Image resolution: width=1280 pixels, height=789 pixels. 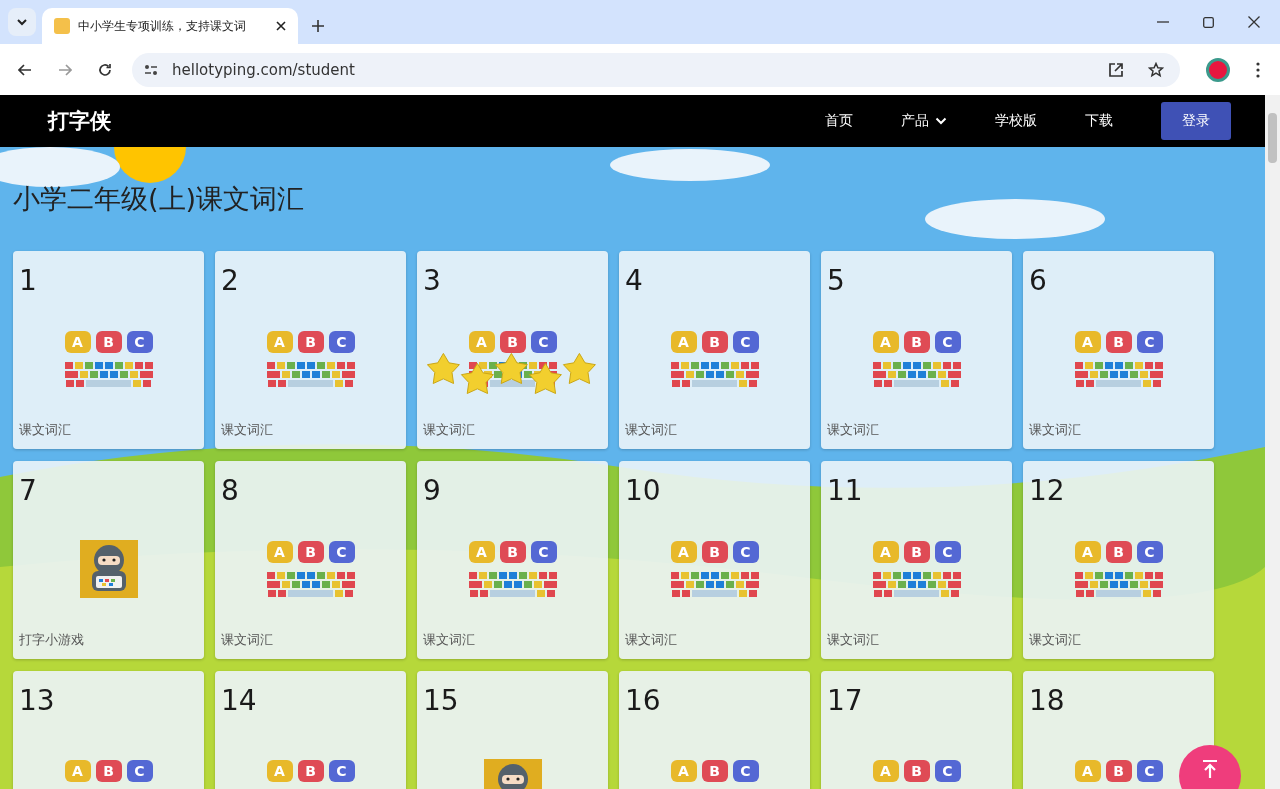 What do you see at coordinates (512, 350) in the screenshot?
I see `lesson-card: 3 A B C 课文词汇` at bounding box center [512, 350].